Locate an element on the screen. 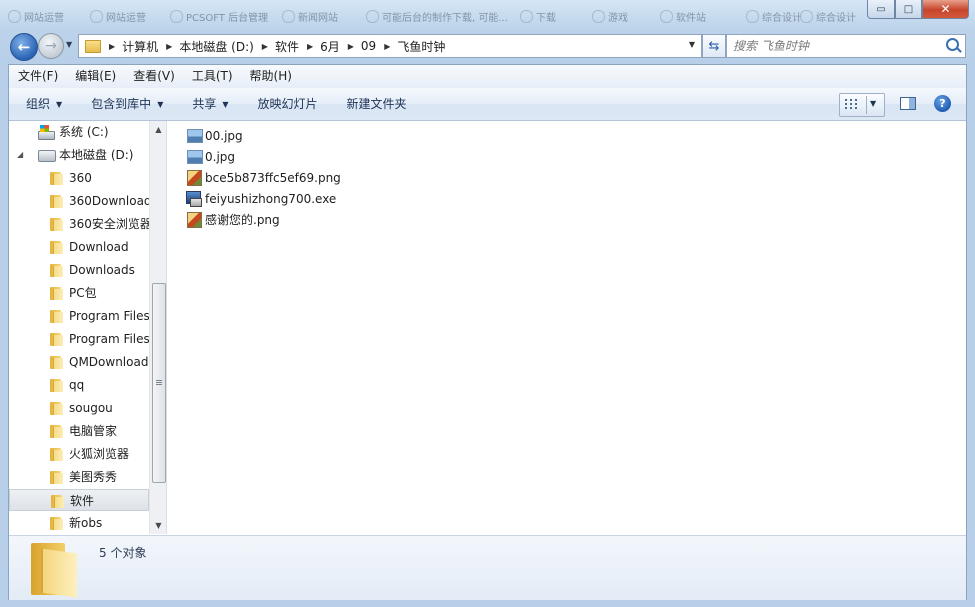 Image resolution: width=975 pixels, height=607 pixels. arrow-right-icon: → is located at coordinates (51, 46).